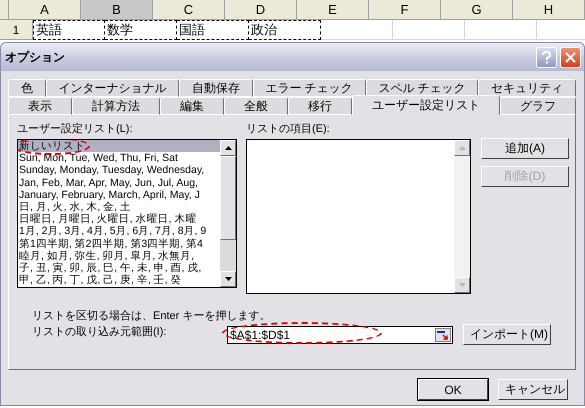 This screenshot has height=408, width=585. Describe the element at coordinates (285, 30) in the screenshot. I see `table-cell: 政治` at that location.